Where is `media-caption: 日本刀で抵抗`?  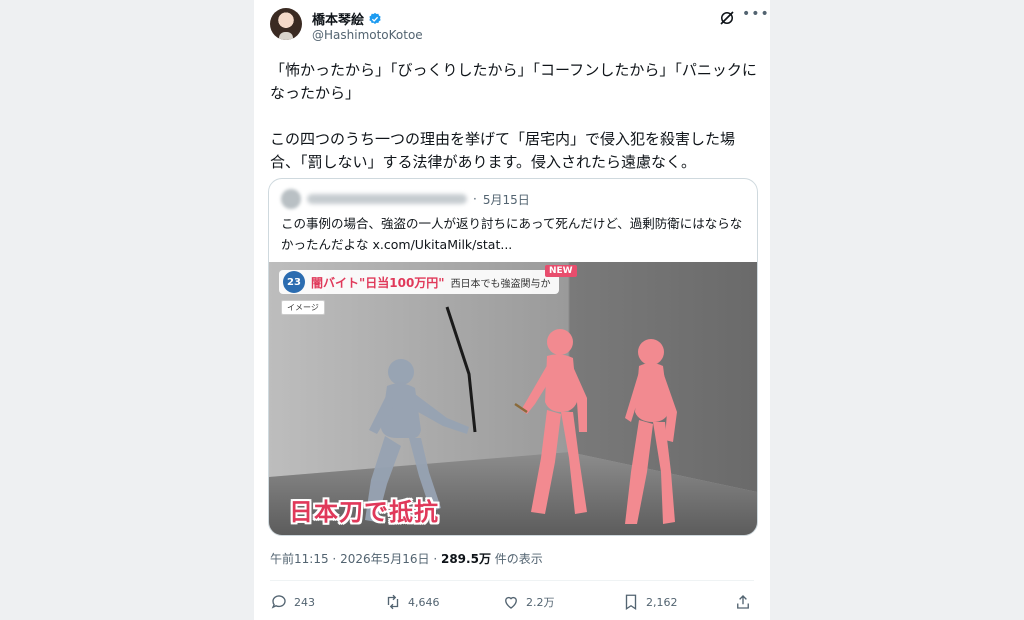 media-caption: 日本刀で抵抗 is located at coordinates (364, 512).